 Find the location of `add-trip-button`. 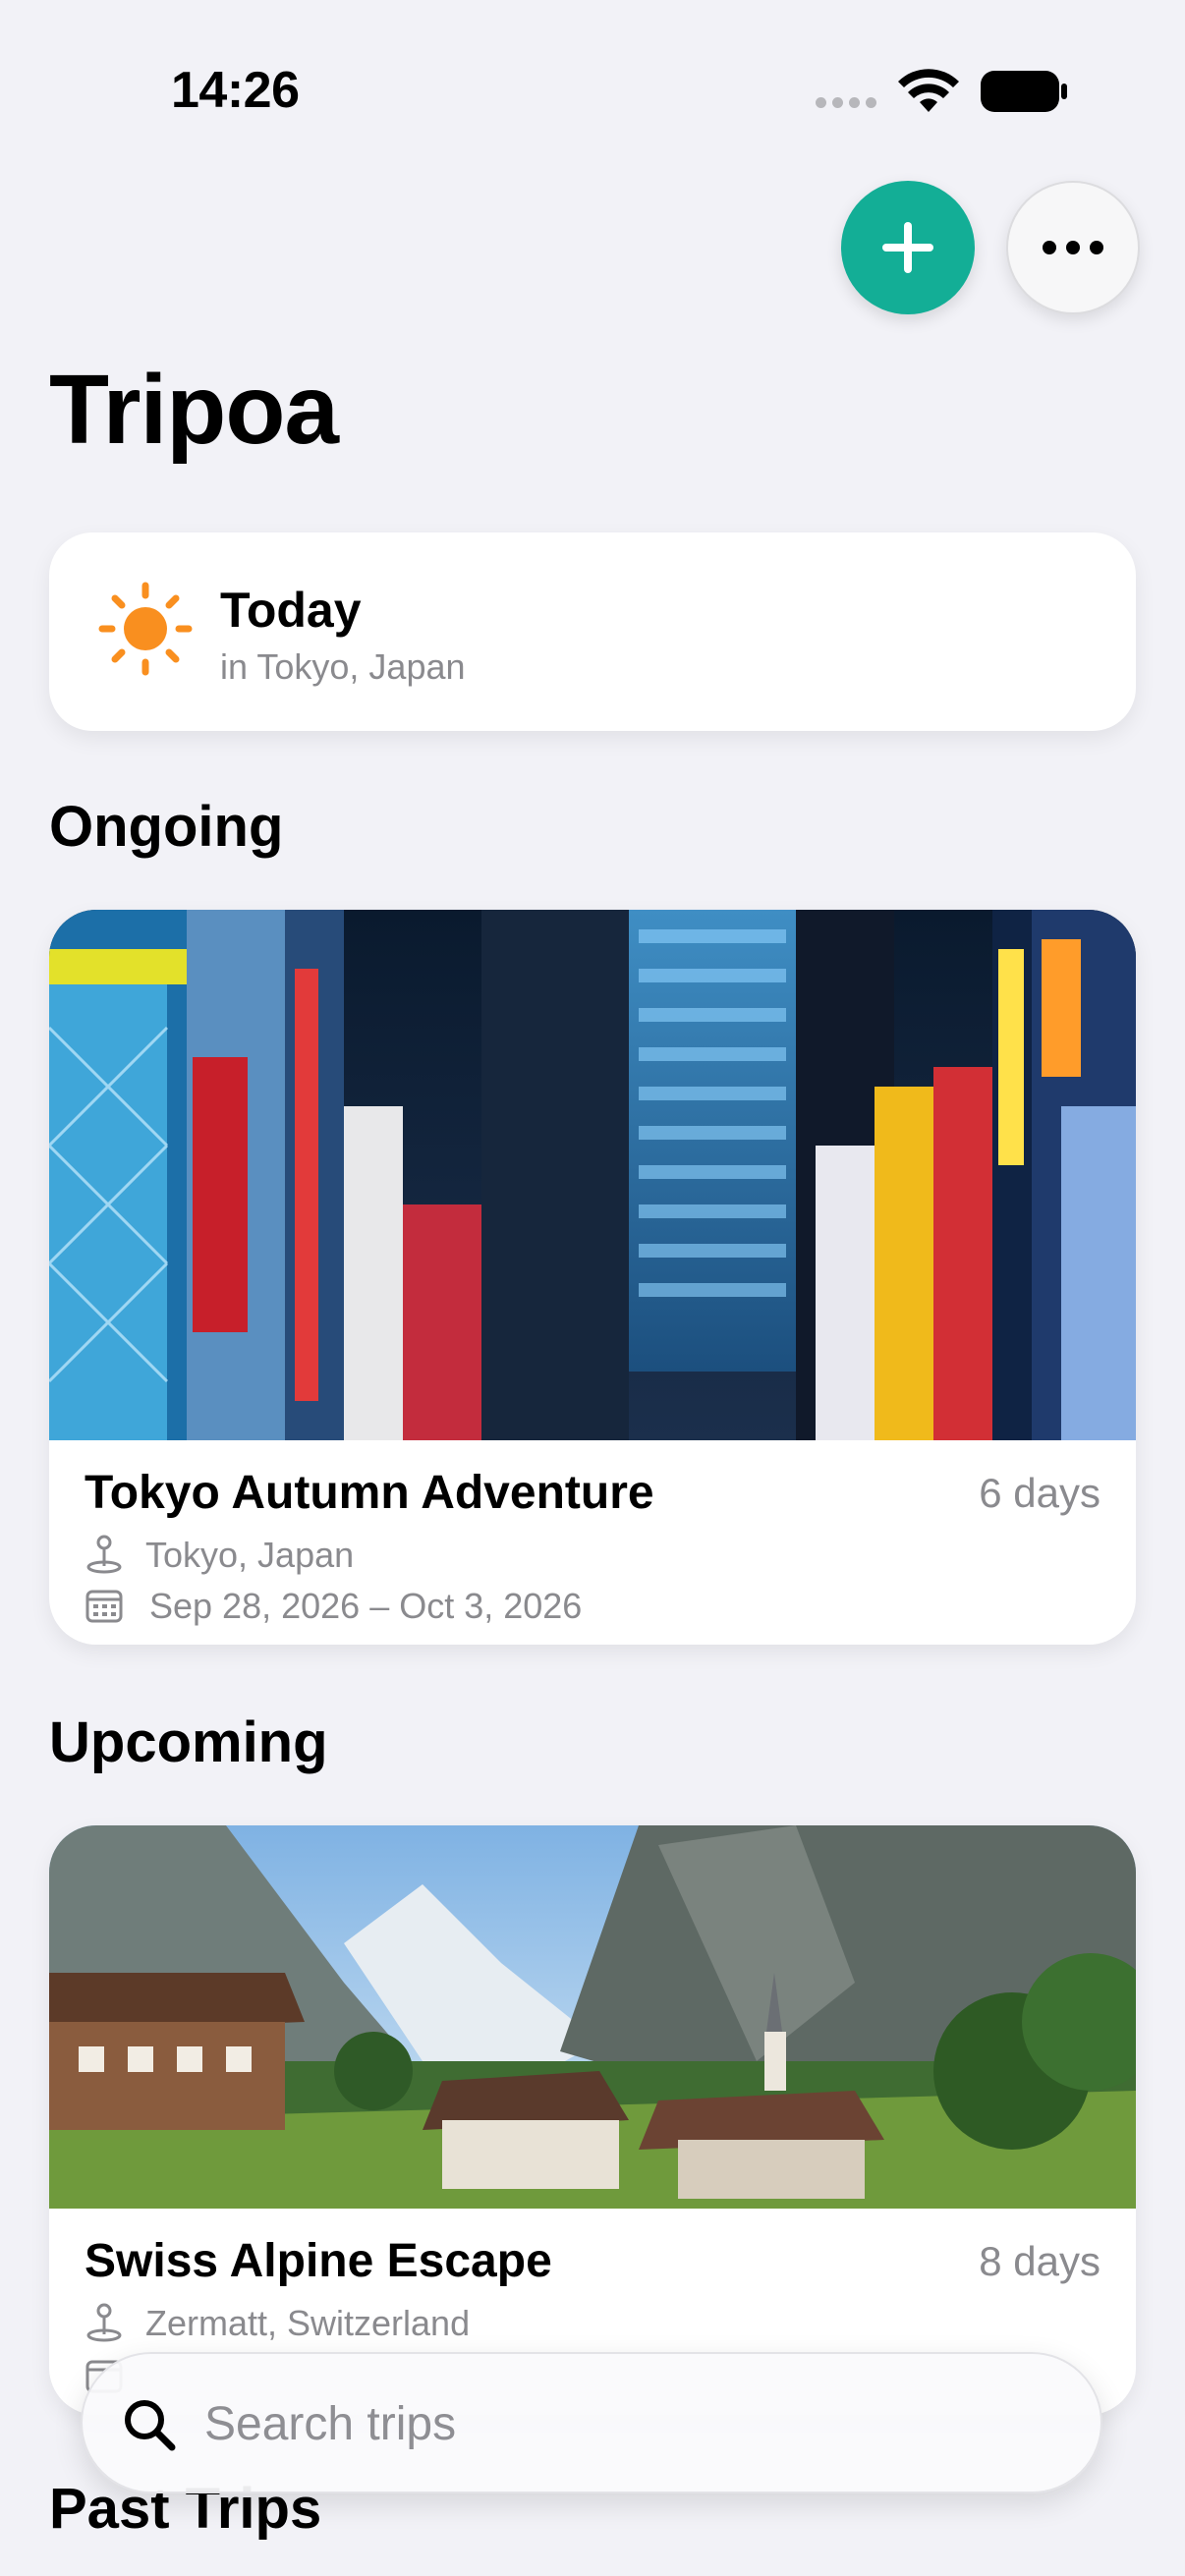

add-trip-button is located at coordinates (908, 247).